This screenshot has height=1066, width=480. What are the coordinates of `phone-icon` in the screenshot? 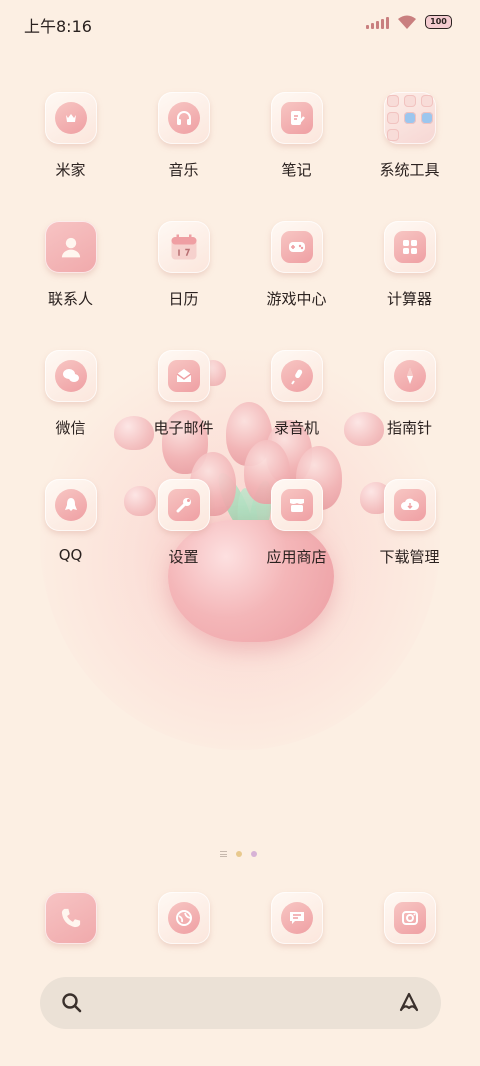 It's located at (70, 918).